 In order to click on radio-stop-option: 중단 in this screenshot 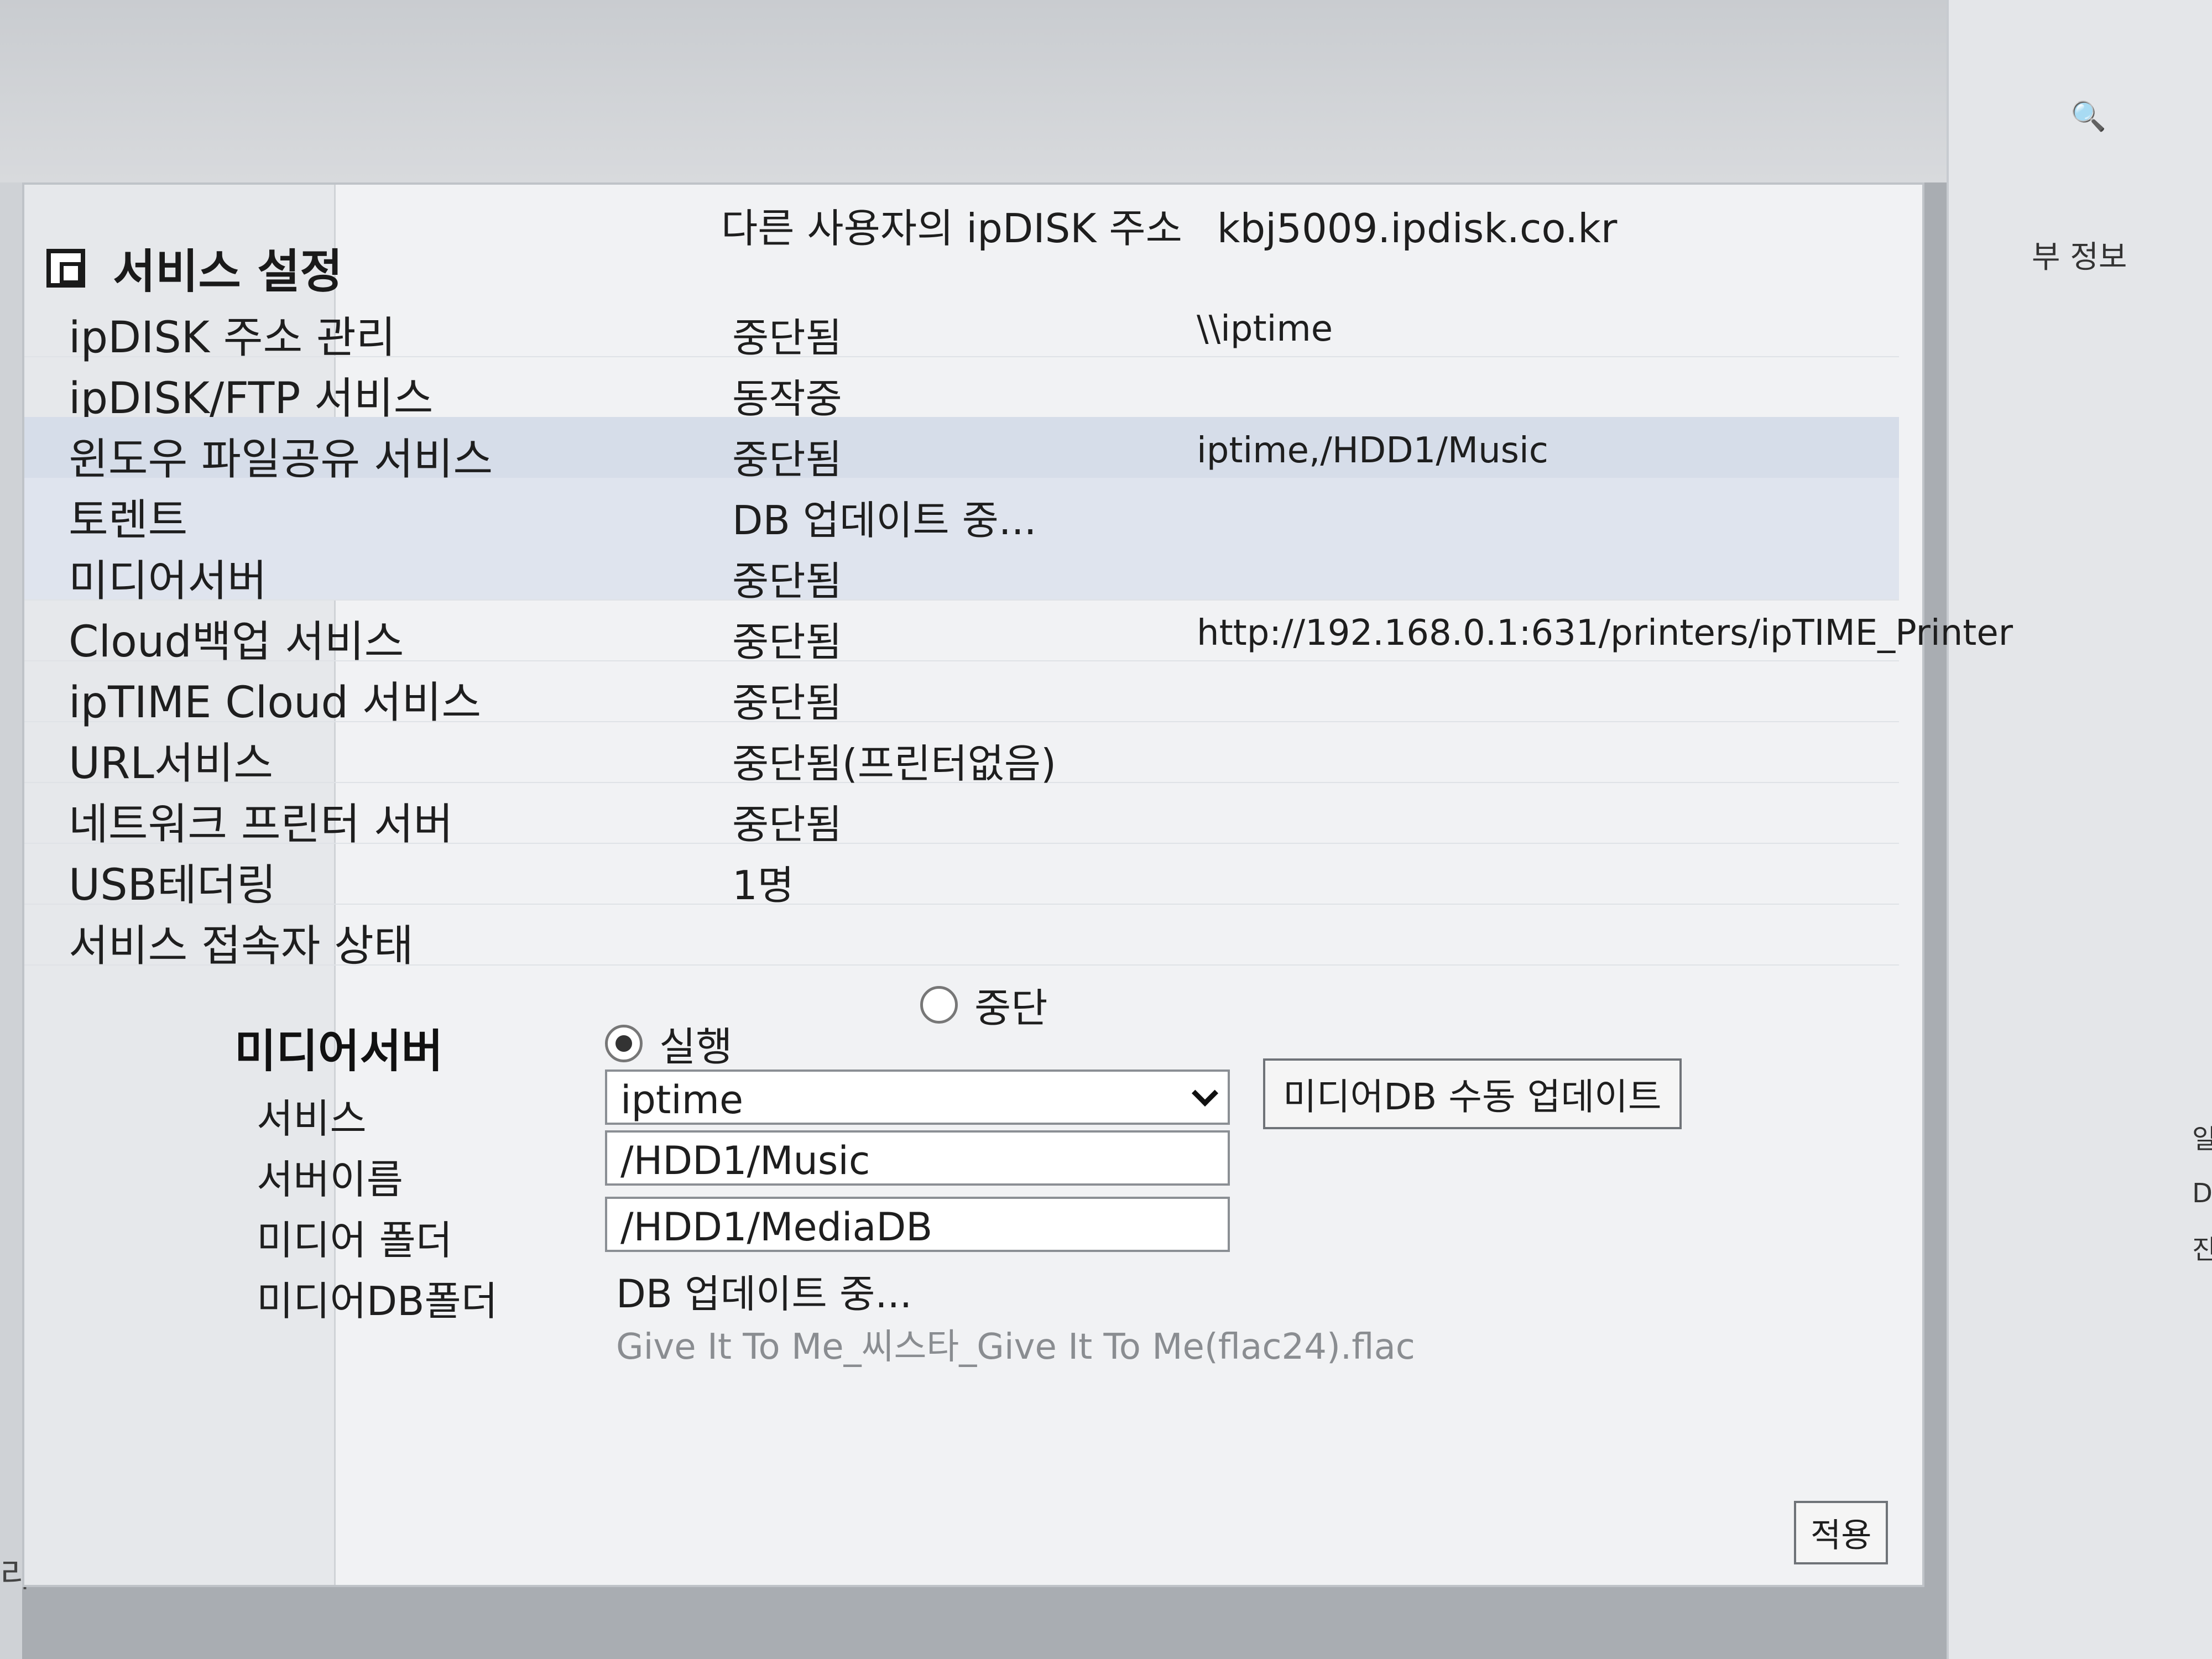, I will do `click(984, 1005)`.